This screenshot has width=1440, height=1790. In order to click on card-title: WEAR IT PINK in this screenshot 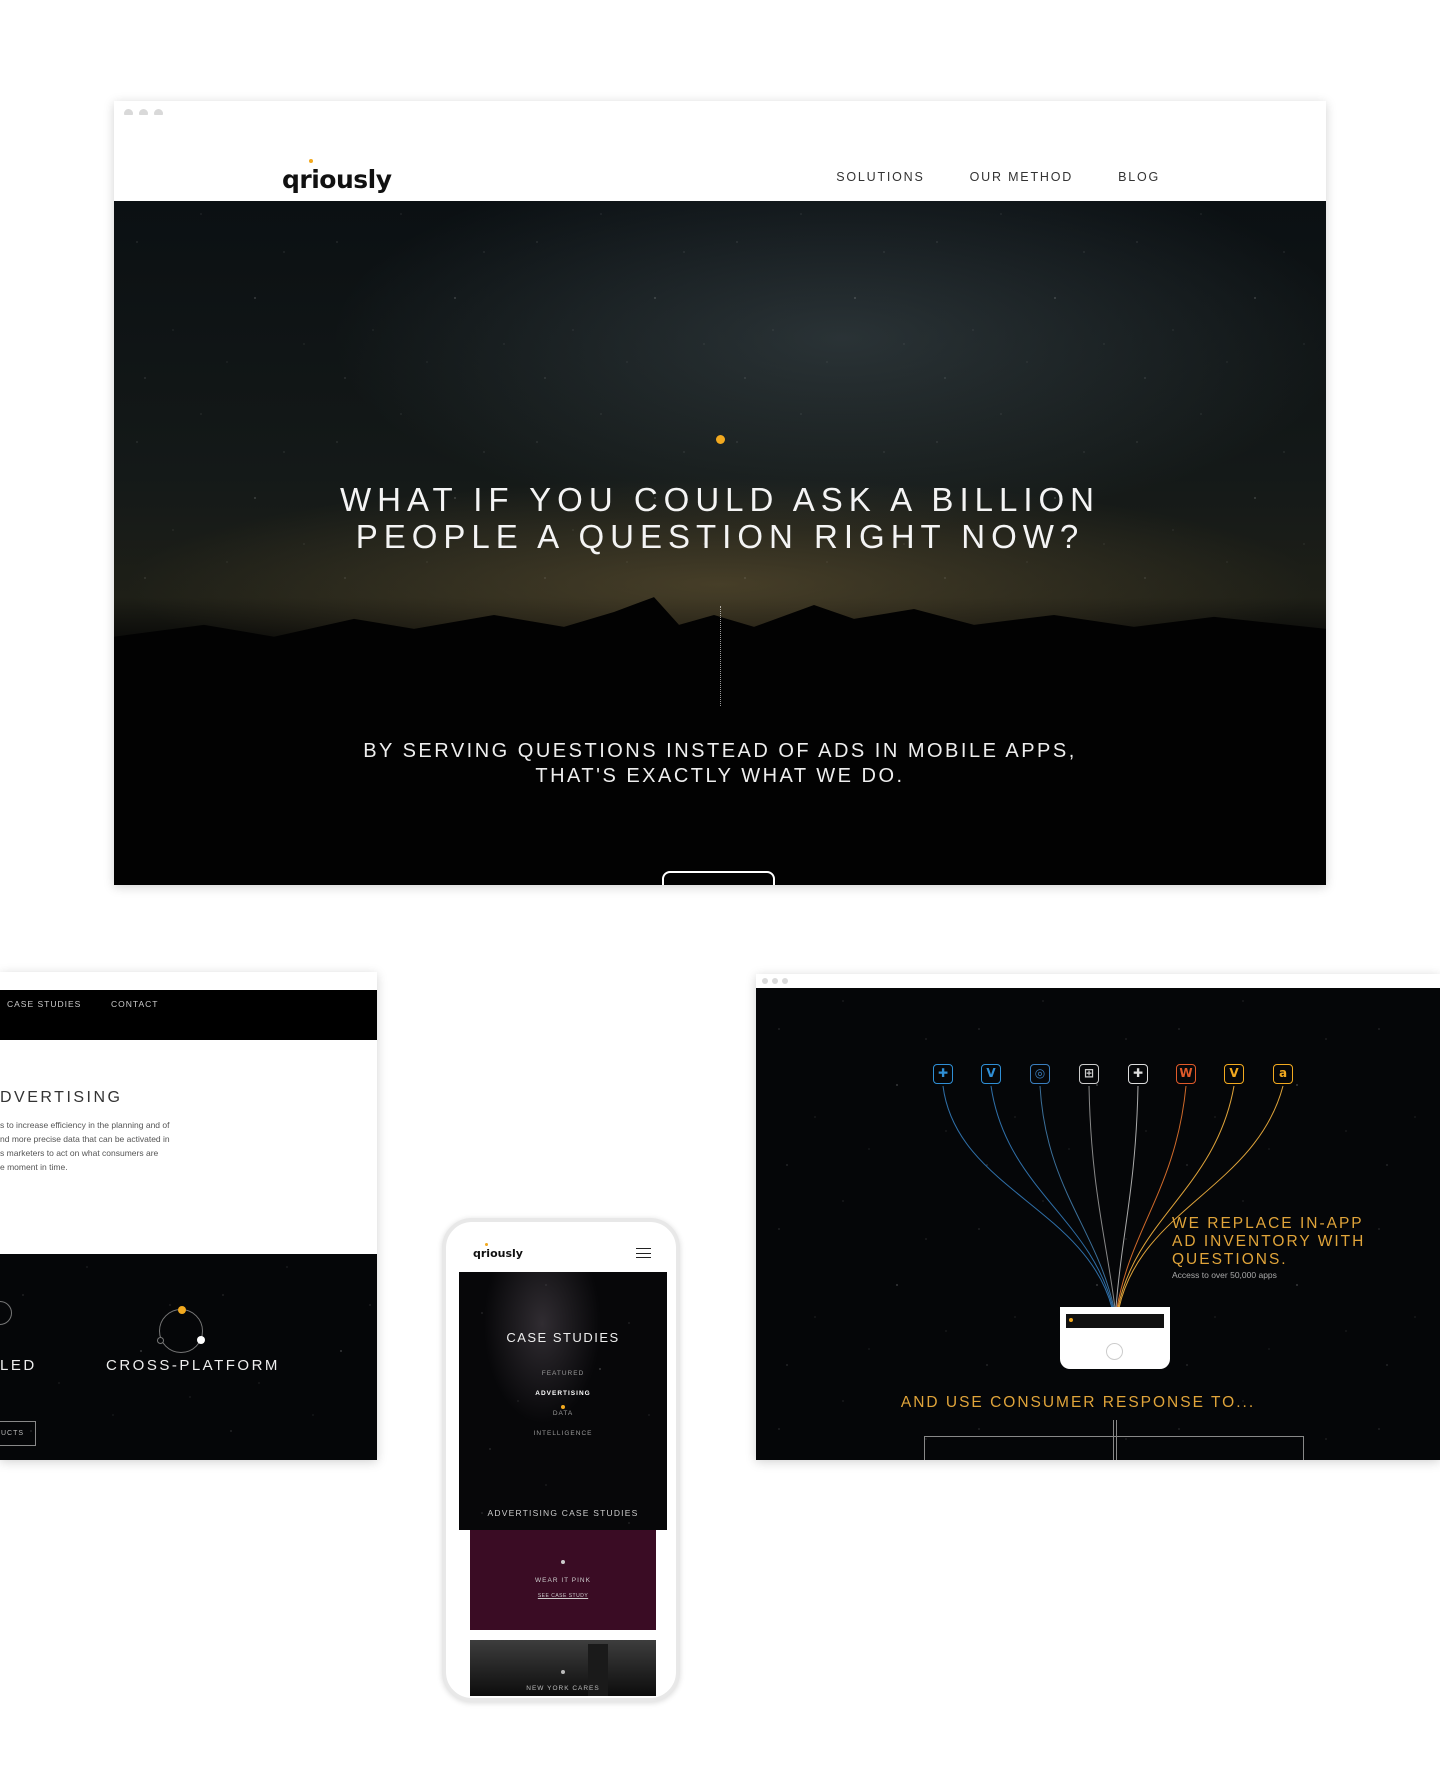, I will do `click(563, 1580)`.